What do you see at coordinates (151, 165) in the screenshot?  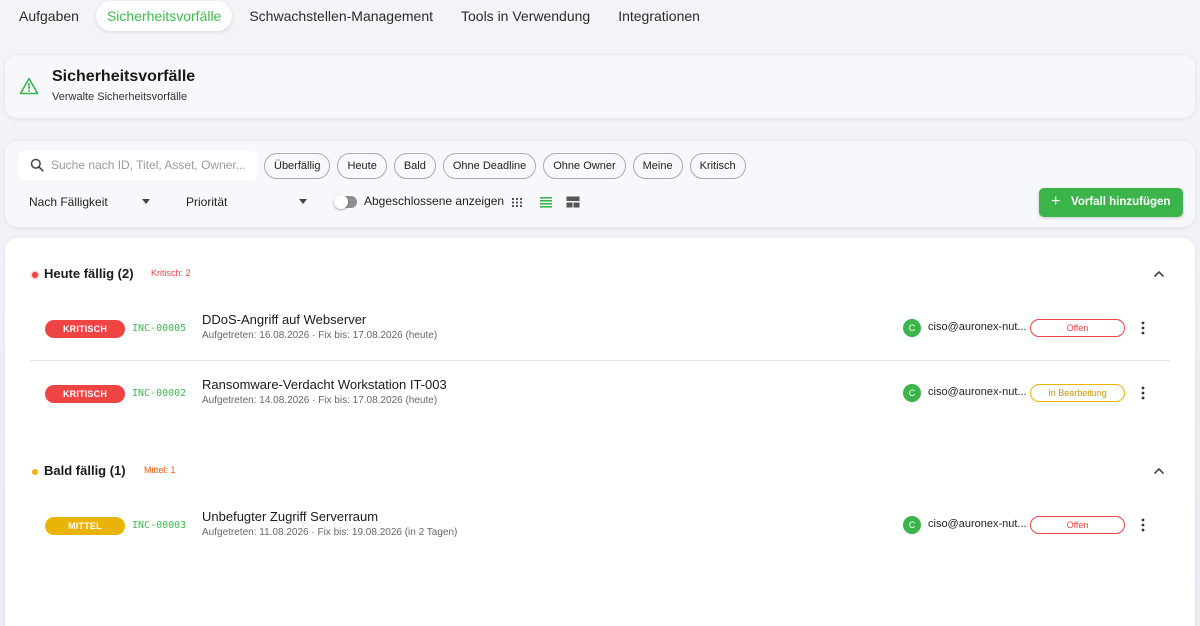 I see `search-input` at bounding box center [151, 165].